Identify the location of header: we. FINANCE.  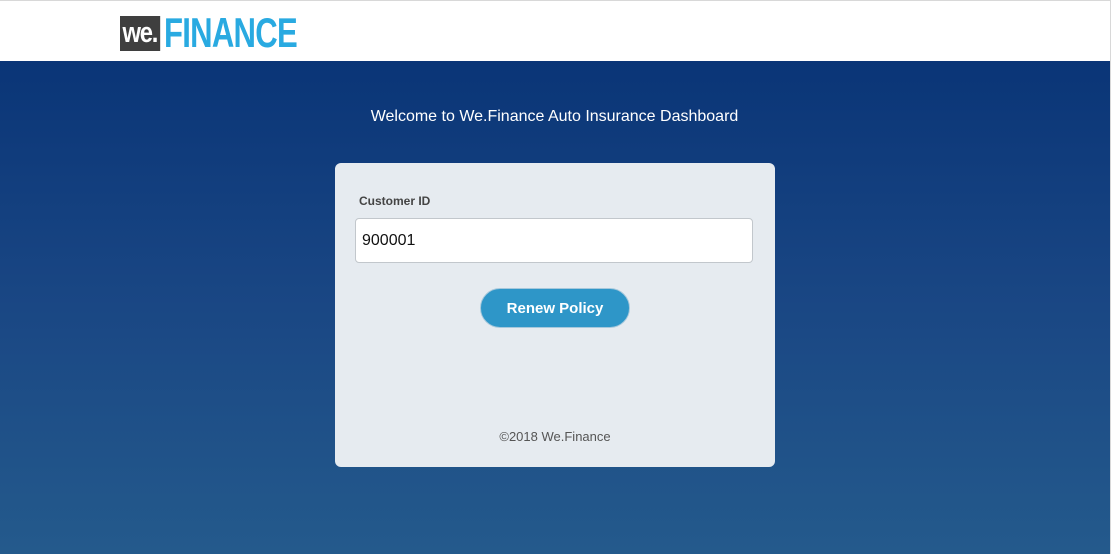
(555, 30).